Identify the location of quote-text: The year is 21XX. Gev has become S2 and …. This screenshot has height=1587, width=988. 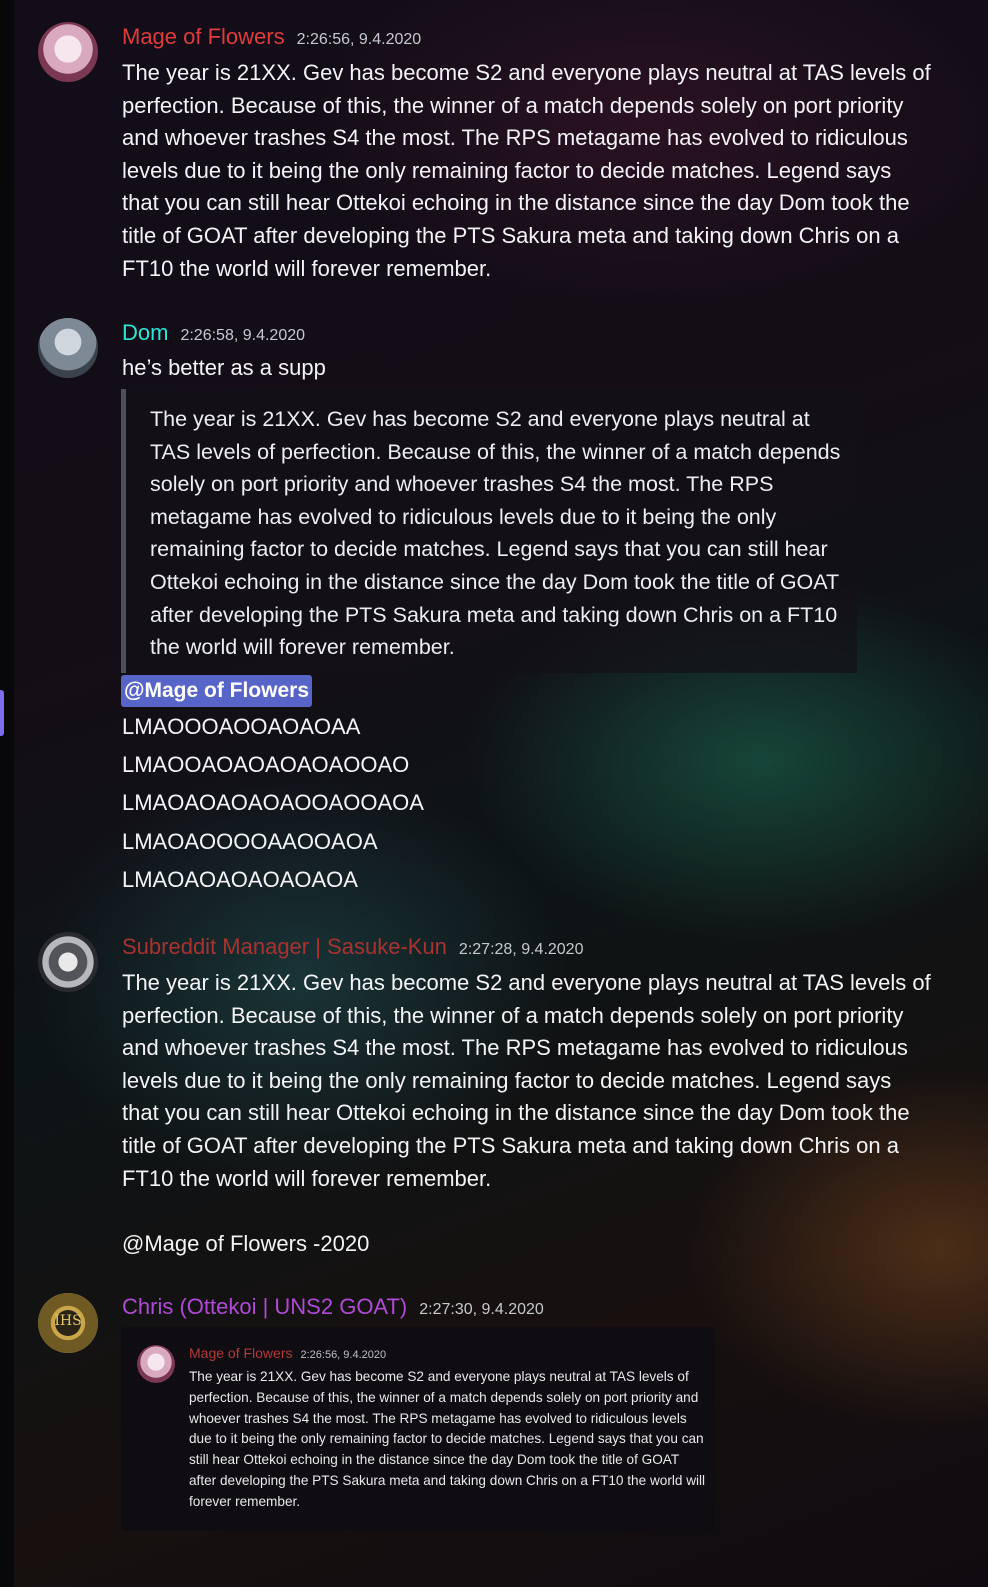
(495, 533).